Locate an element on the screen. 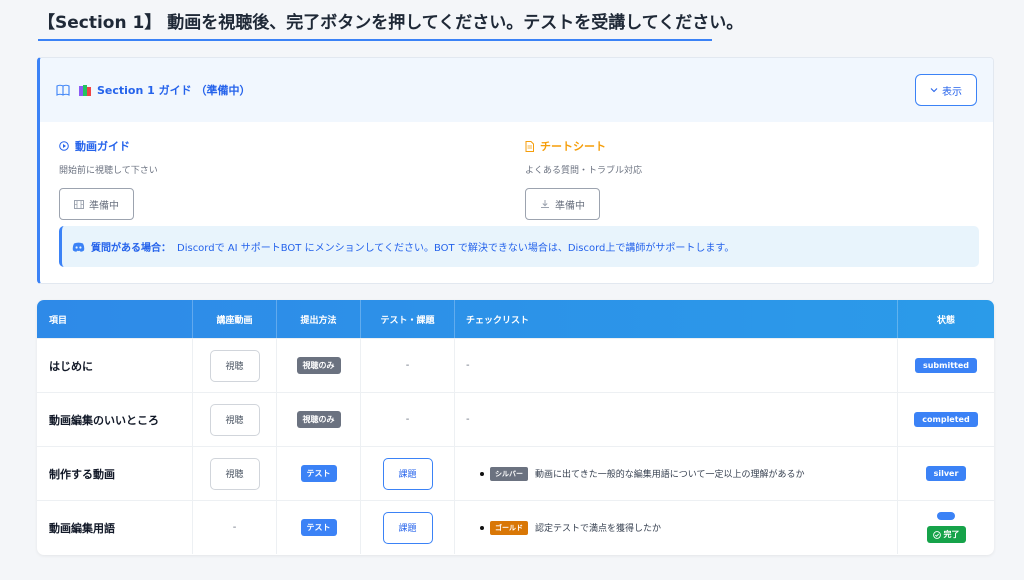 This screenshot has width=1024, height=580. table-row: 動画編集のいいところ 視聴 視聴のみ - - completed is located at coordinates (515, 419).